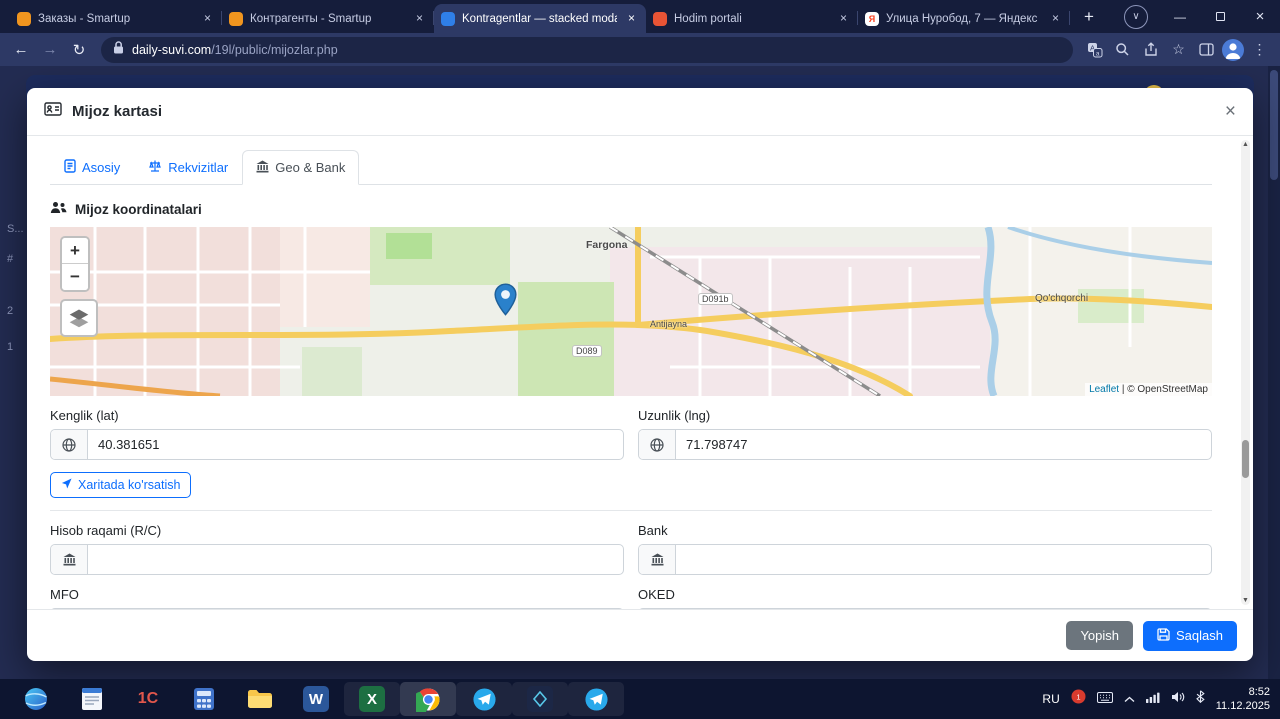 The image size is (1280, 719). Describe the element at coordinates (1190, 635) in the screenshot. I see `save-button: Saqlash` at that location.